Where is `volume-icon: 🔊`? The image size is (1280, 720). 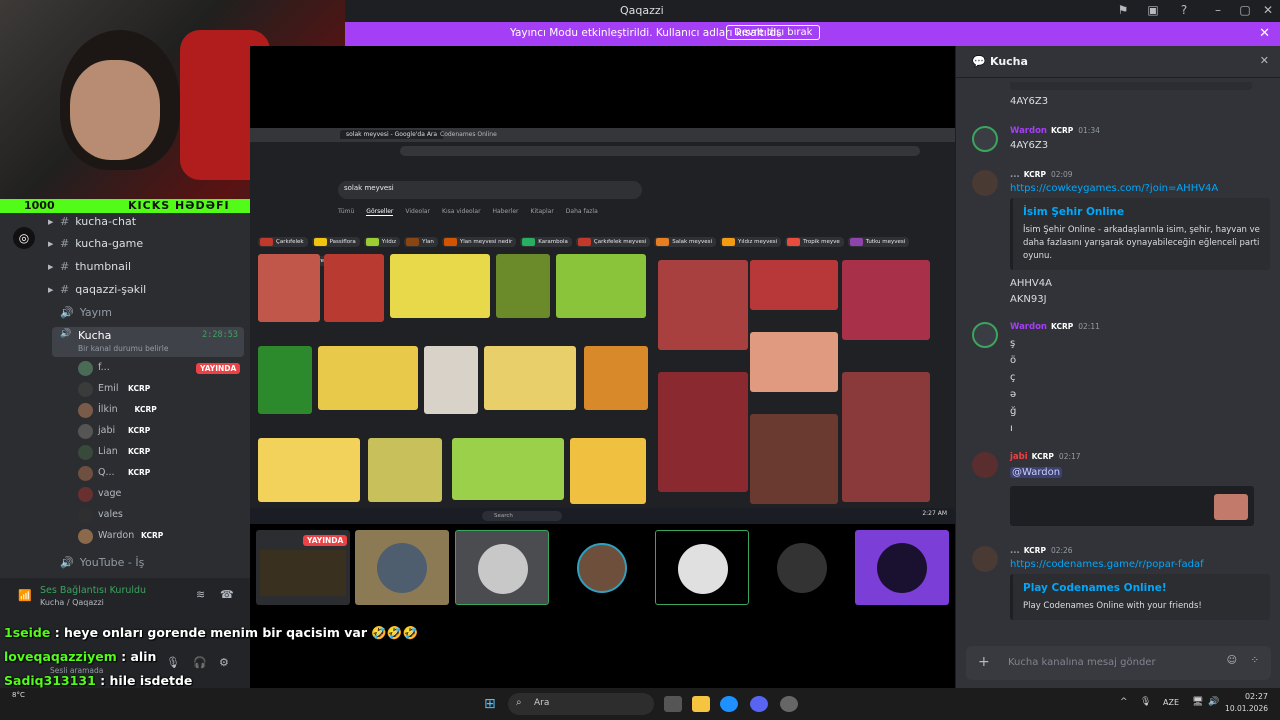 volume-icon: 🔊 is located at coordinates (1213, 702).